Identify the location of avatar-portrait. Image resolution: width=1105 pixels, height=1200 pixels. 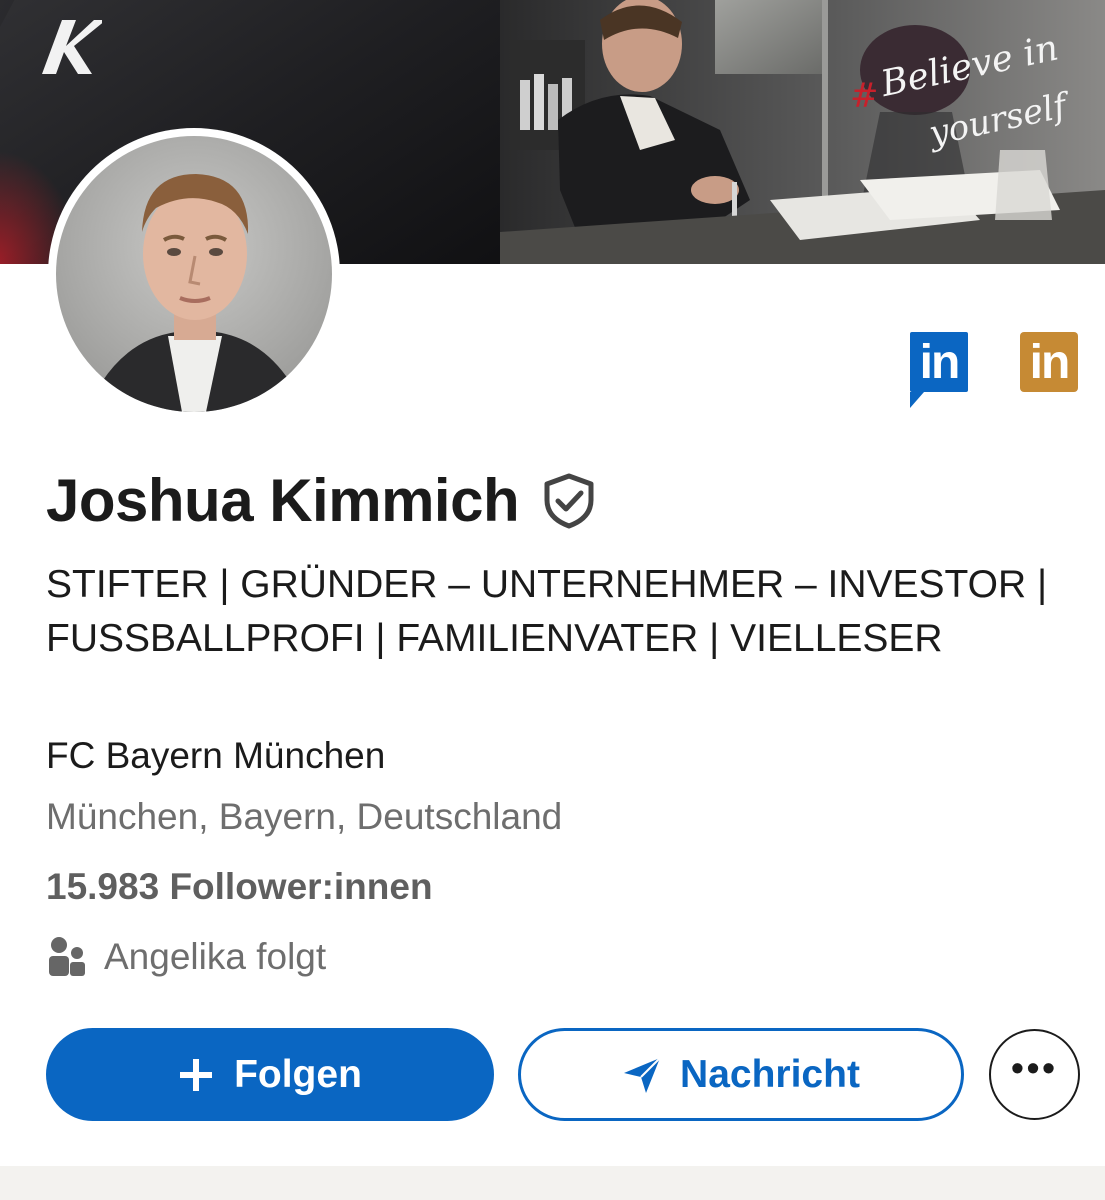
(196, 293).